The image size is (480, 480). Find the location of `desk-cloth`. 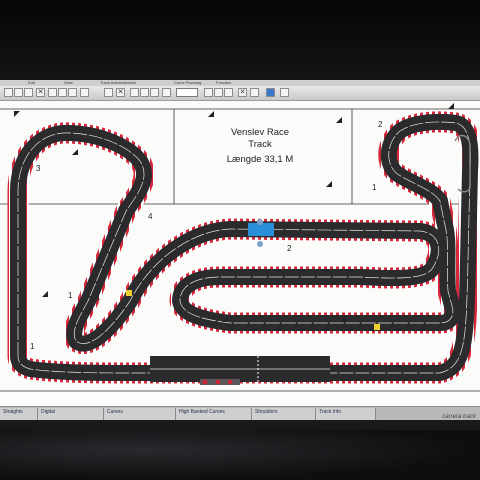

desk-cloth is located at coordinates (240, 455).